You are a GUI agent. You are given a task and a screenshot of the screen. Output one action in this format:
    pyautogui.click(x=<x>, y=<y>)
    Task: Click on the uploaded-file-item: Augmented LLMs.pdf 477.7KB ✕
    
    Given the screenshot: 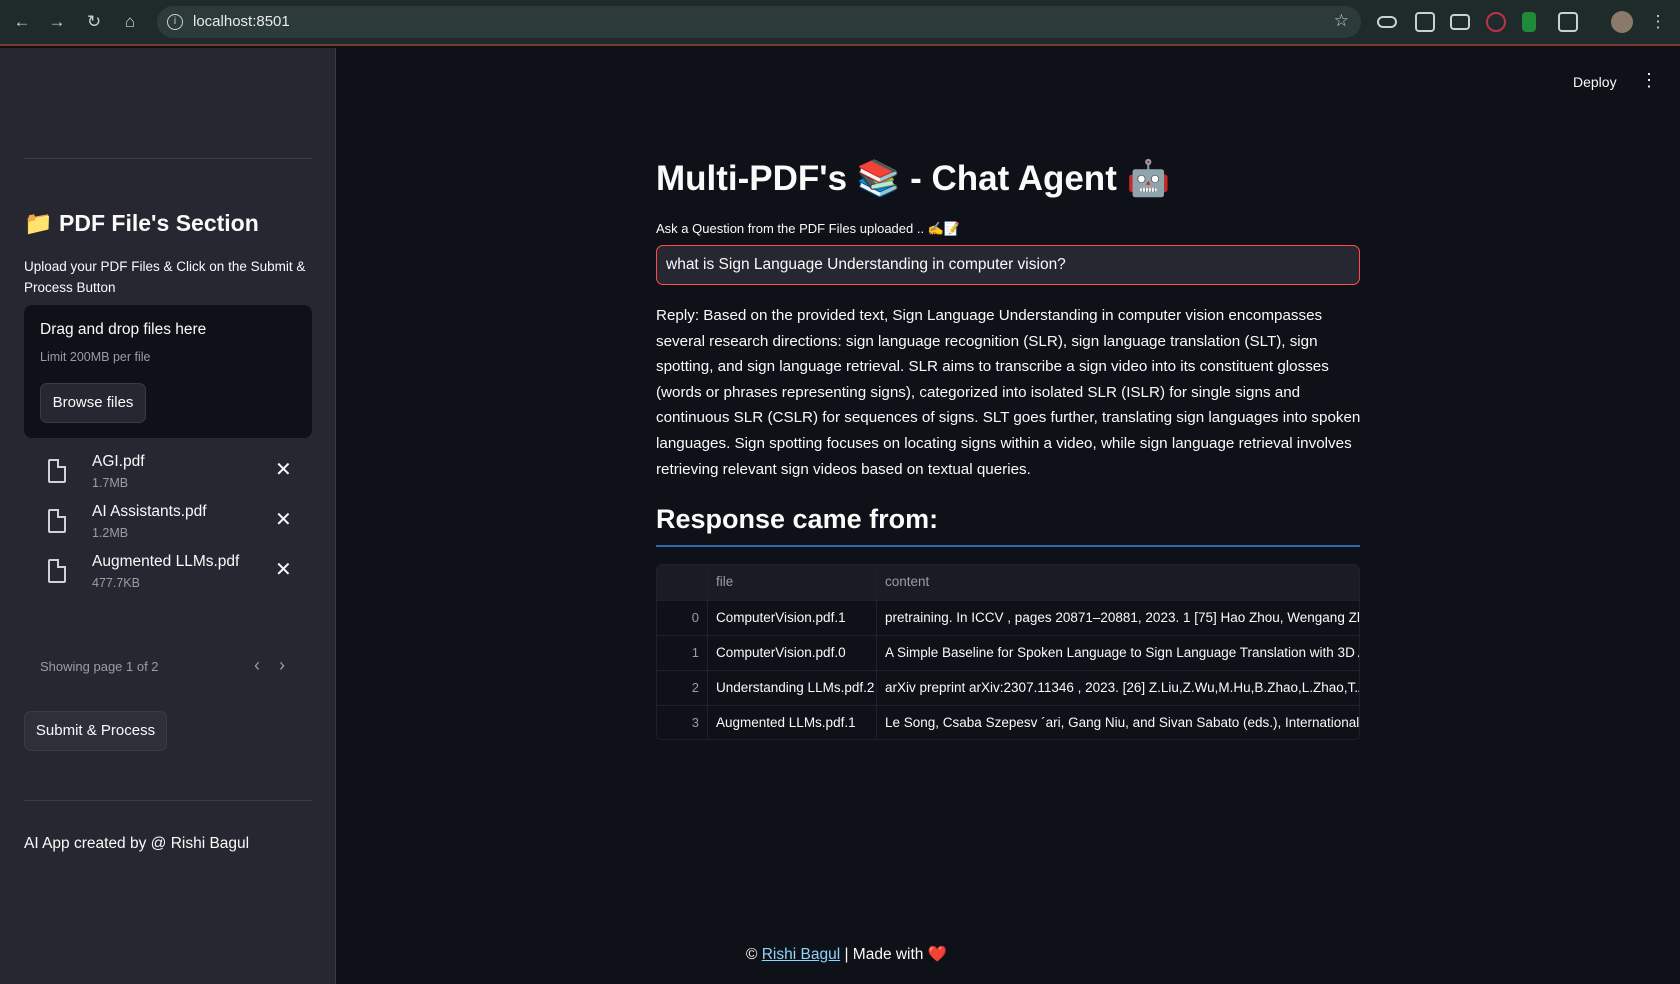 What is the action you would take?
    pyautogui.click(x=171, y=576)
    